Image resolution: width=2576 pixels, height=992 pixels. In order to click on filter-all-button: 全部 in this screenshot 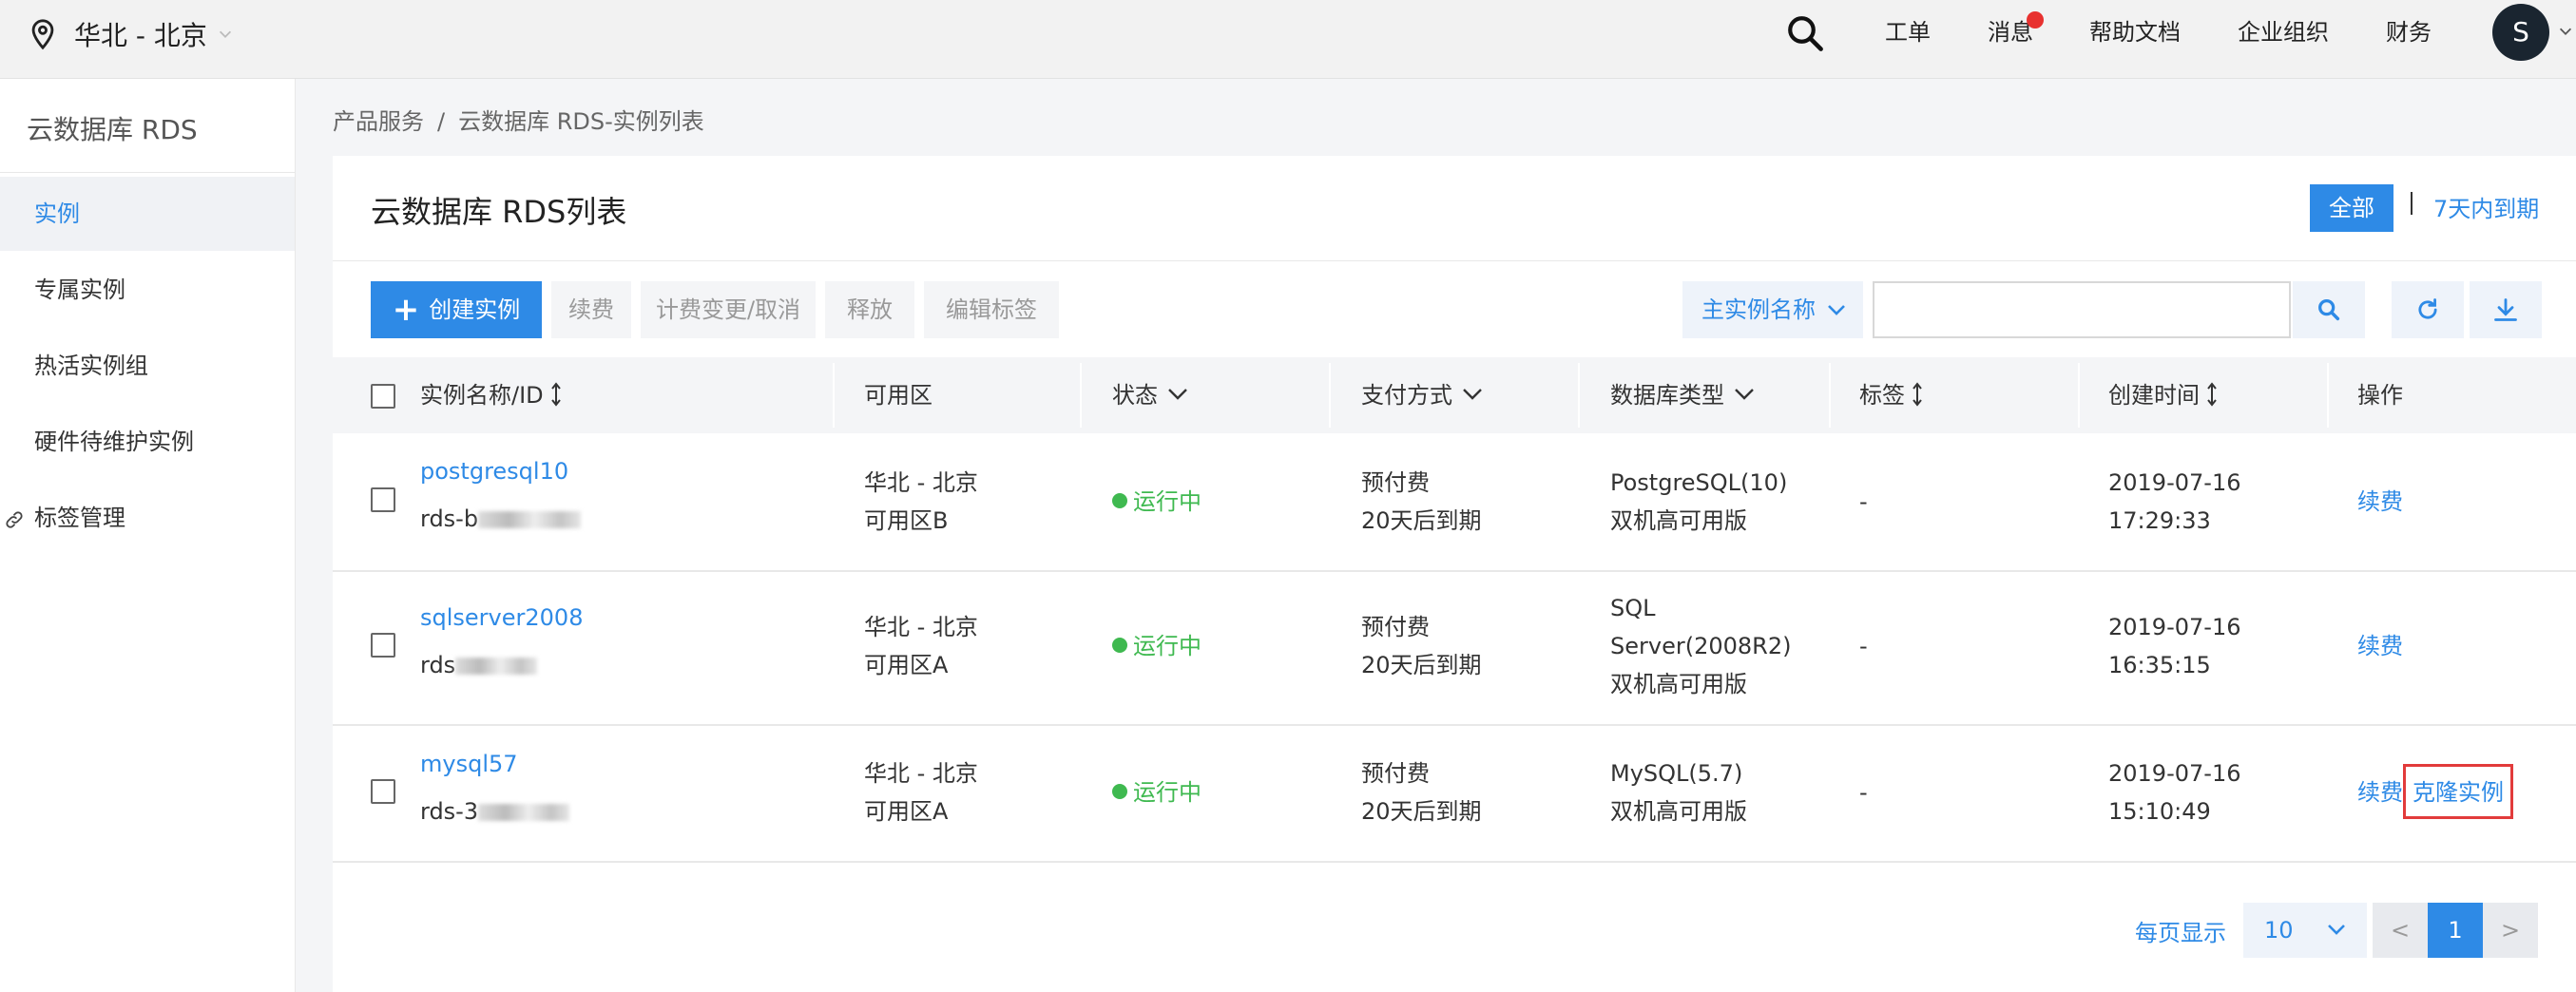, I will do `click(2352, 208)`.